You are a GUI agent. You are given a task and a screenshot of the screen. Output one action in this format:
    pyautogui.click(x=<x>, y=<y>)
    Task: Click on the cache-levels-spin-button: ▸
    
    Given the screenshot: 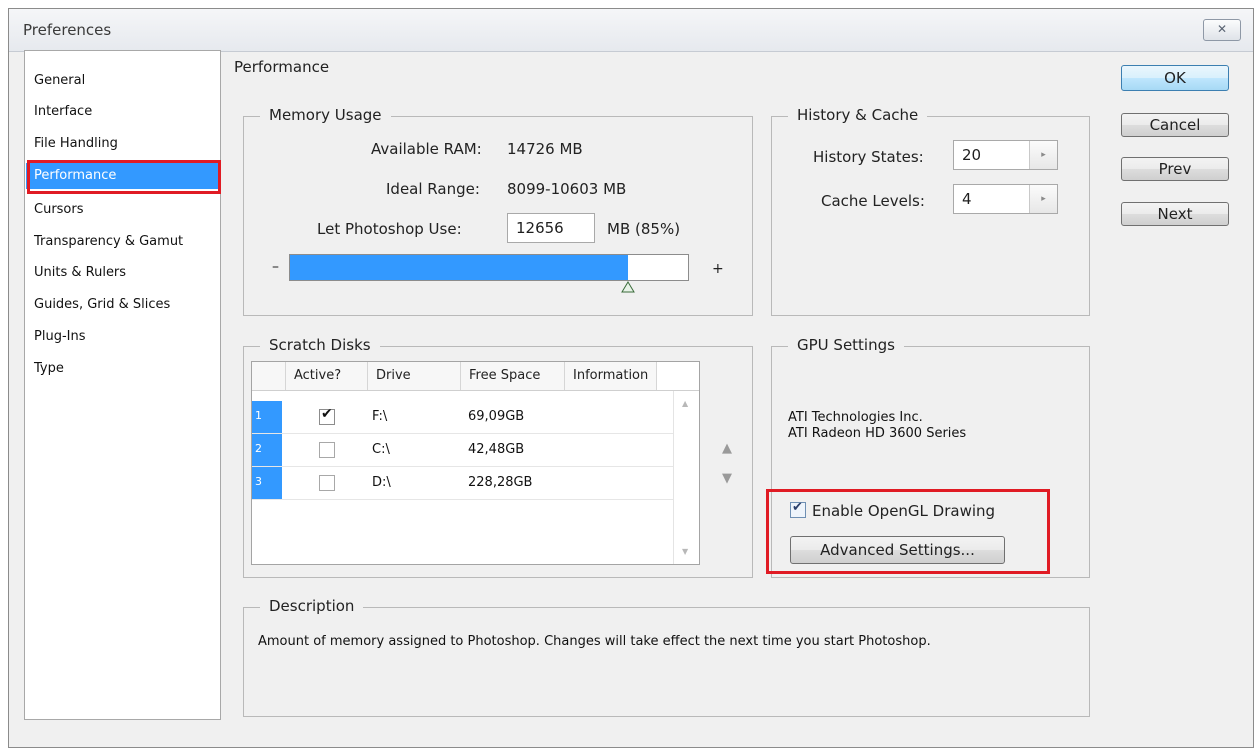 What is the action you would take?
    pyautogui.click(x=1043, y=199)
    